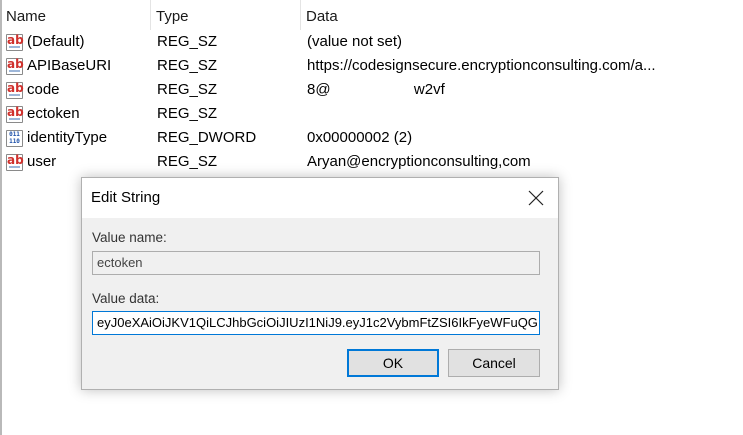 This screenshot has width=743, height=435. What do you see at coordinates (56, 41) in the screenshot?
I see `value-name: (Default)` at bounding box center [56, 41].